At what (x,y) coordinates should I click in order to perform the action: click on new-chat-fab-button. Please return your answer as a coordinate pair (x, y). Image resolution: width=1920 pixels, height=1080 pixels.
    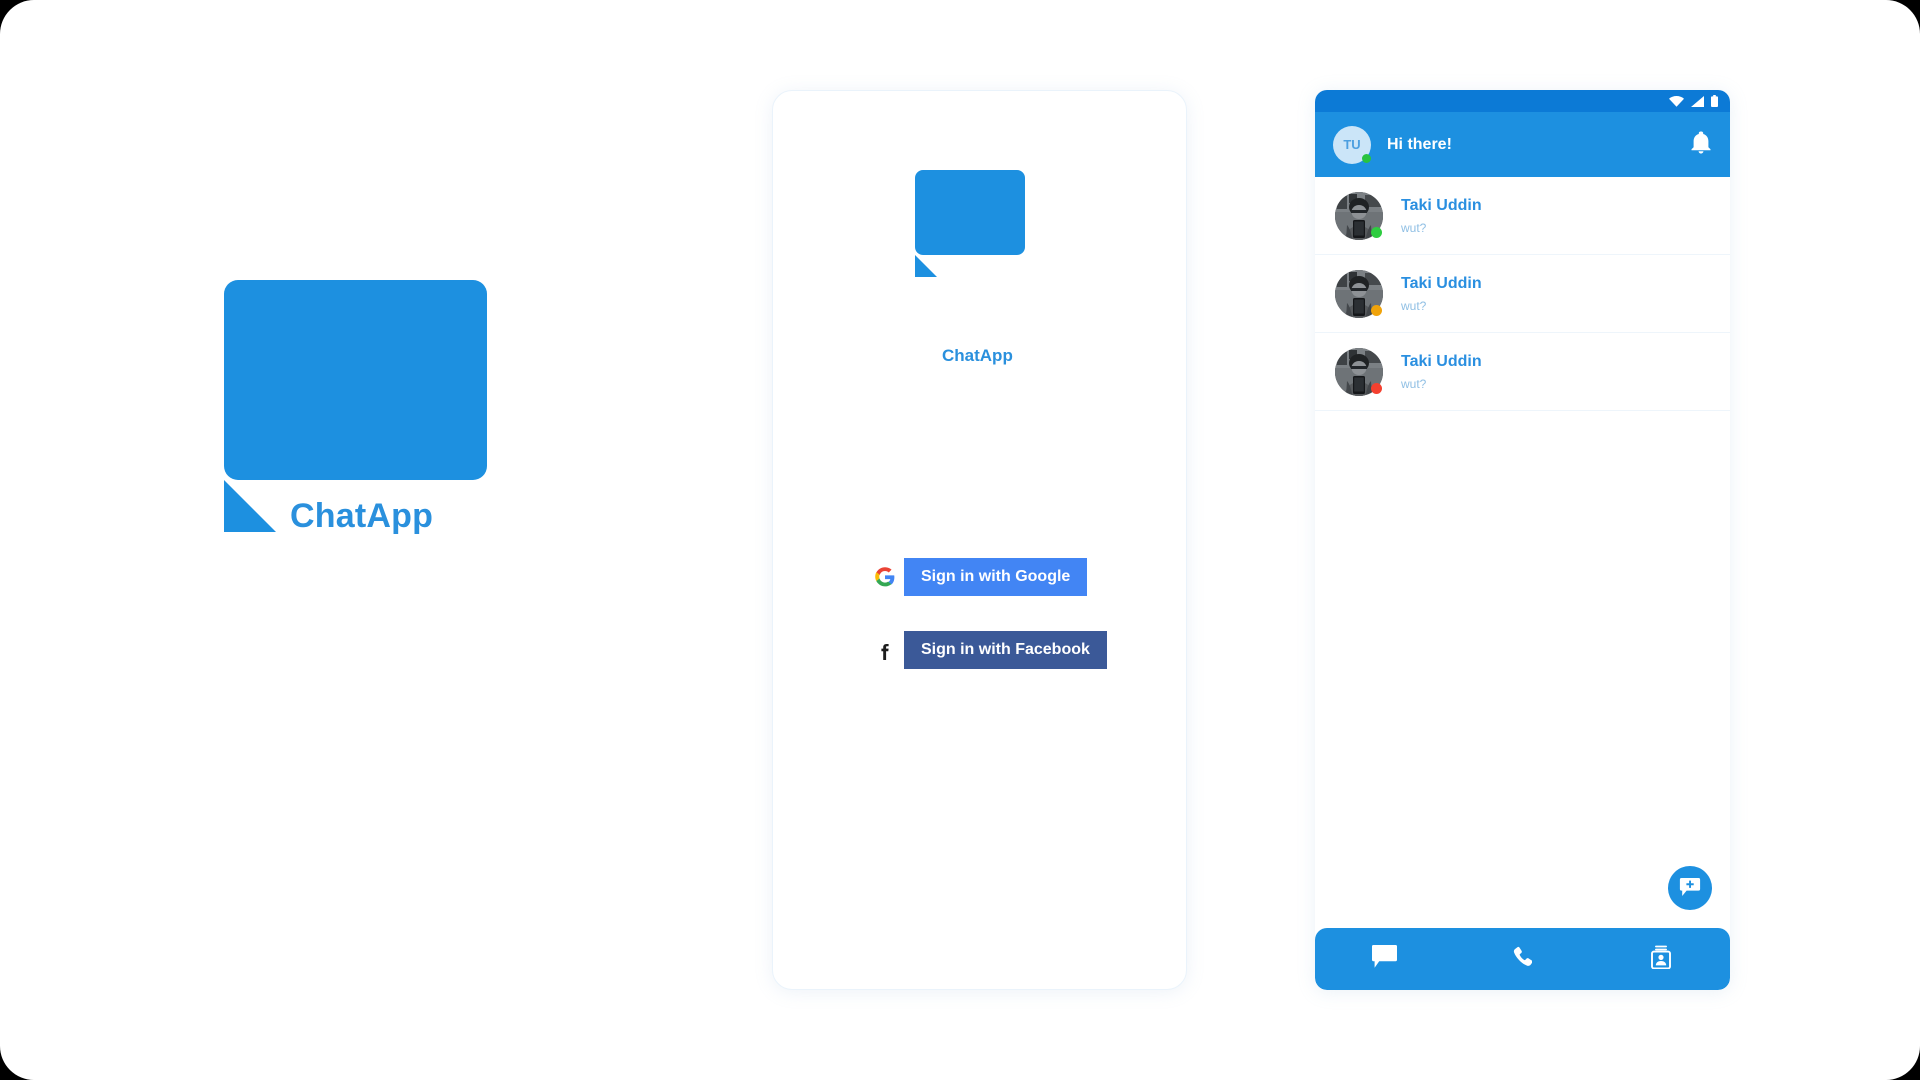
    Looking at the image, I should click on (1690, 888).